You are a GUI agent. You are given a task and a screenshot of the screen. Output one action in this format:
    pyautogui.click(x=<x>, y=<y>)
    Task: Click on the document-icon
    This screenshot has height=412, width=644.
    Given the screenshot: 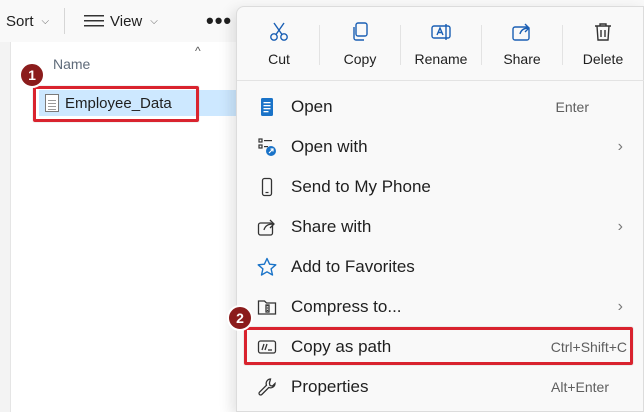 What is the action you would take?
    pyautogui.click(x=267, y=107)
    